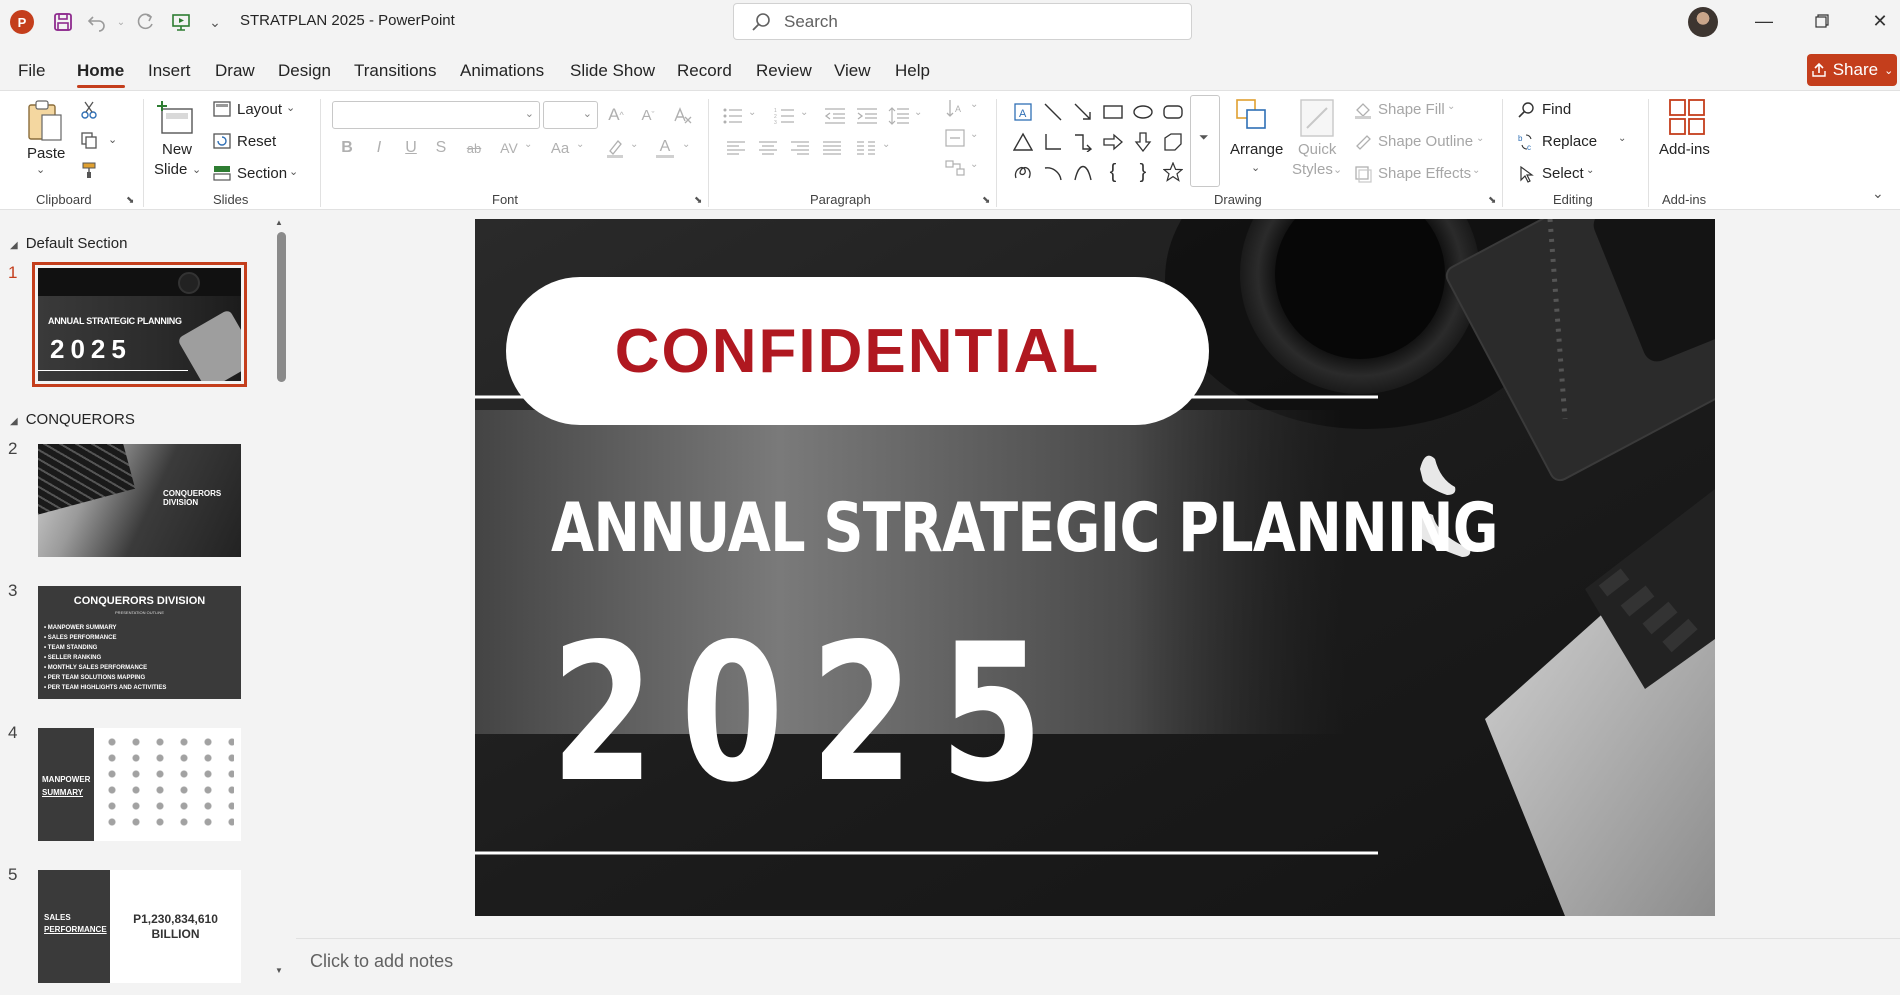  Describe the element at coordinates (259, 109) in the screenshot. I see `layout-label: Layout` at that location.